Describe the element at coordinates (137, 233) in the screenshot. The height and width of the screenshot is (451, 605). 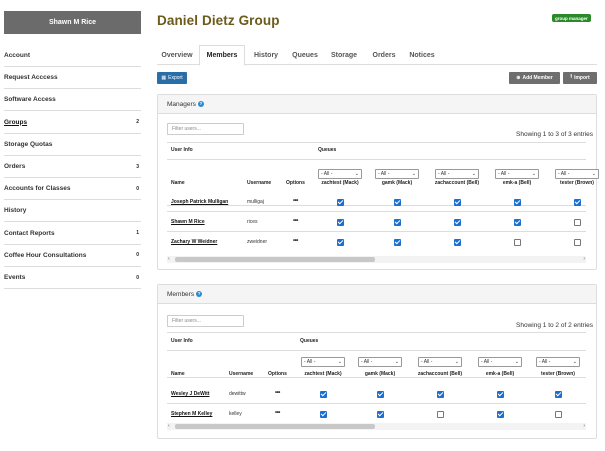
I see `sidebar-item-count: 1` at that location.